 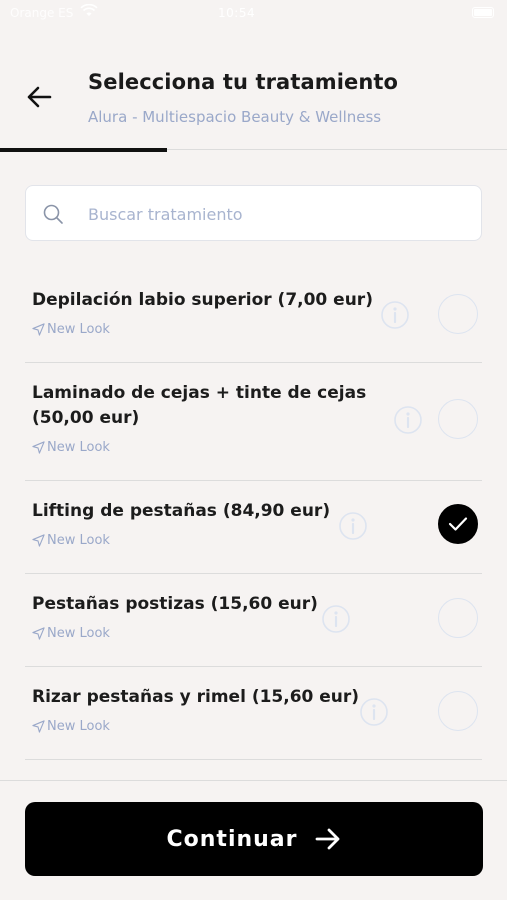 What do you see at coordinates (235, 117) in the screenshot?
I see `business-name: Alura - Multiespacio Beauty & Wellness` at bounding box center [235, 117].